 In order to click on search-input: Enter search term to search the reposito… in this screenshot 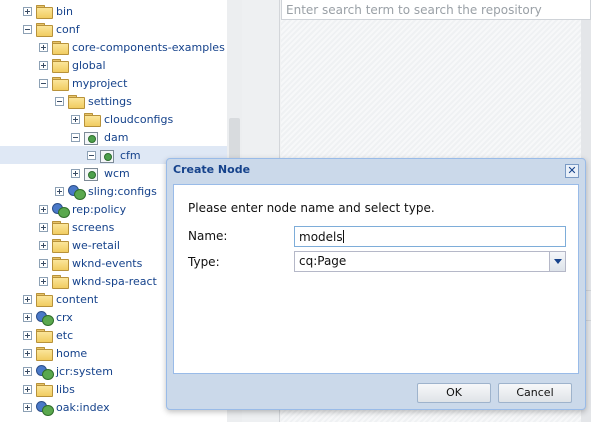, I will do `click(436, 10)`.